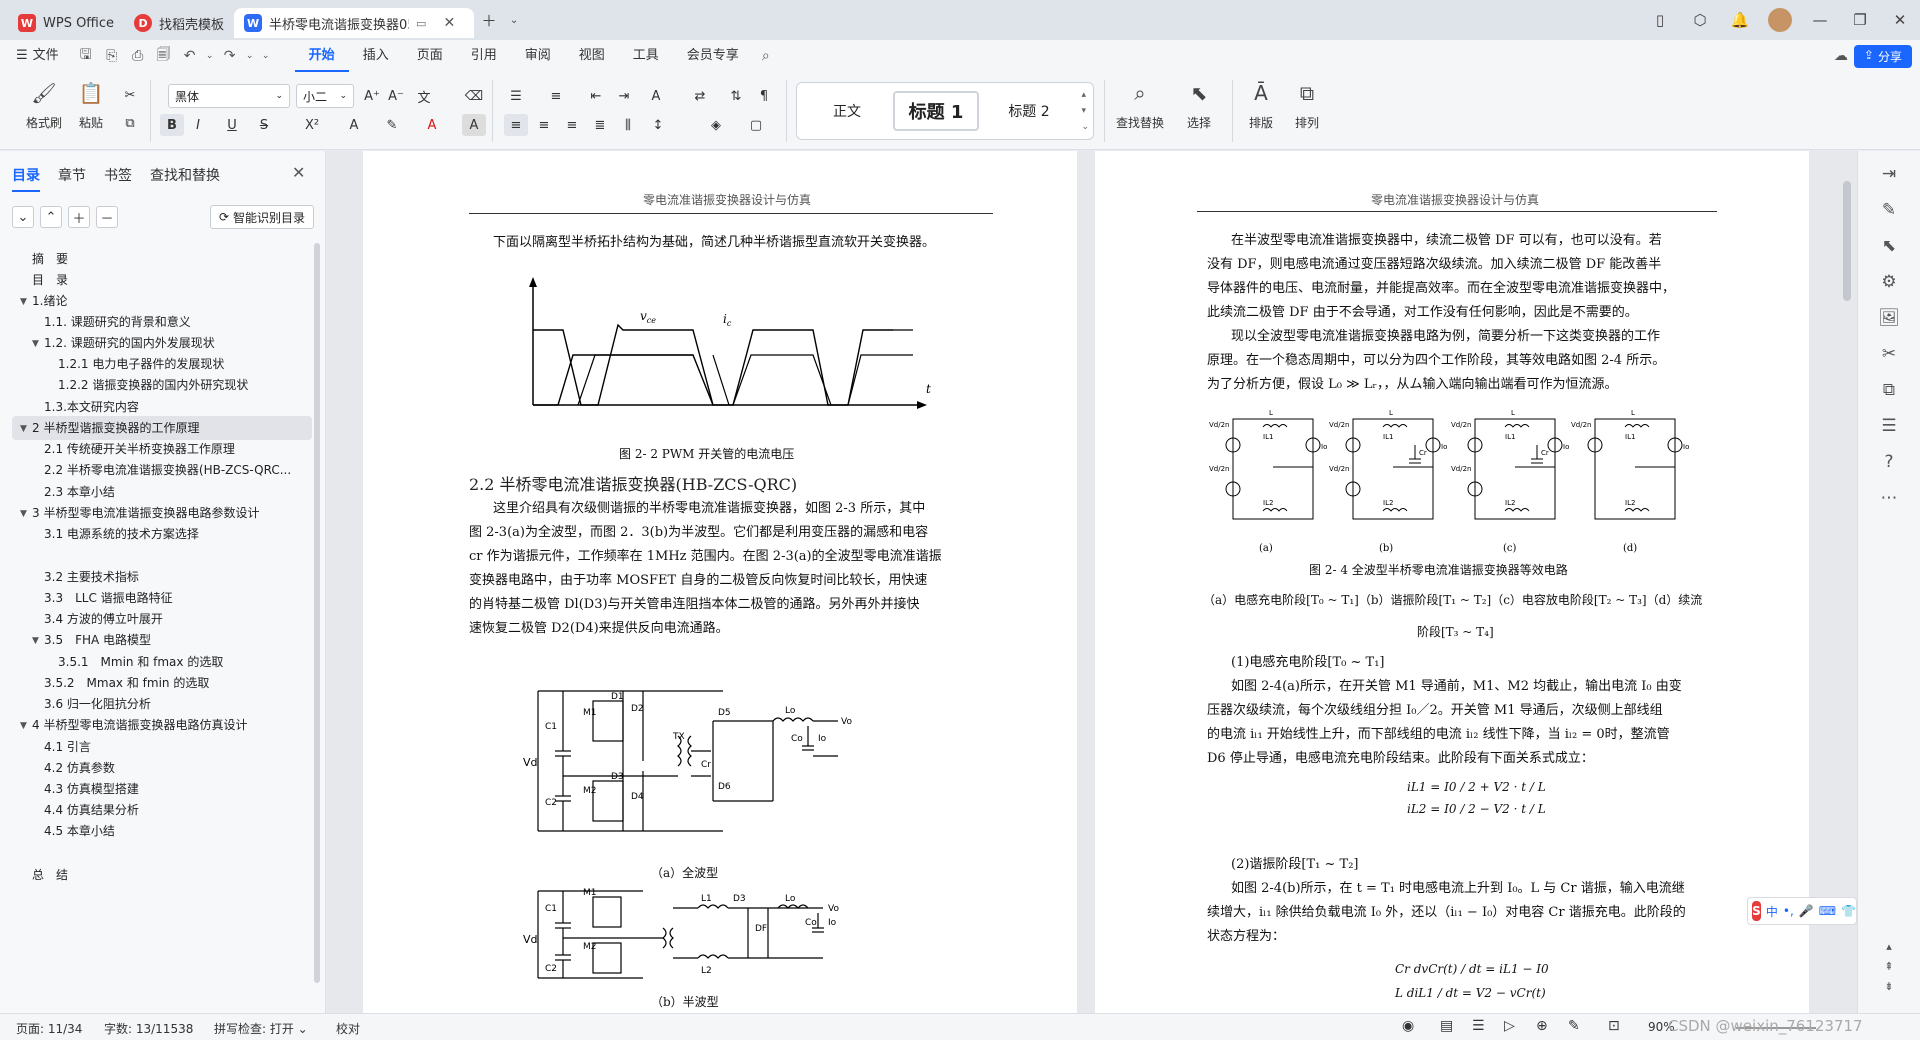  I want to click on notification-bell-icon: 🔔, so click(1740, 20).